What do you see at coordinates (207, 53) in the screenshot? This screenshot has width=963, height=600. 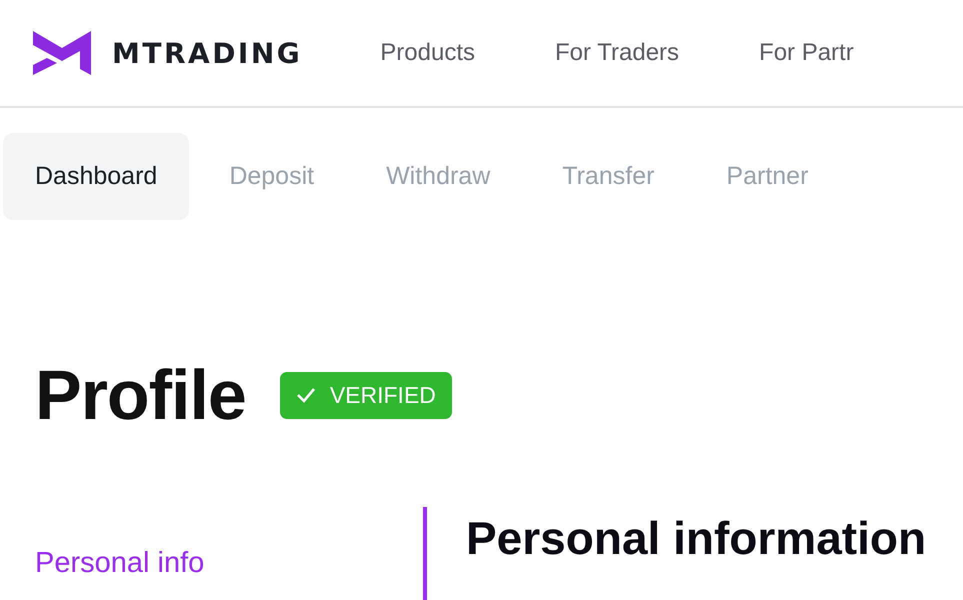 I see `brand-name: MTRADING` at bounding box center [207, 53].